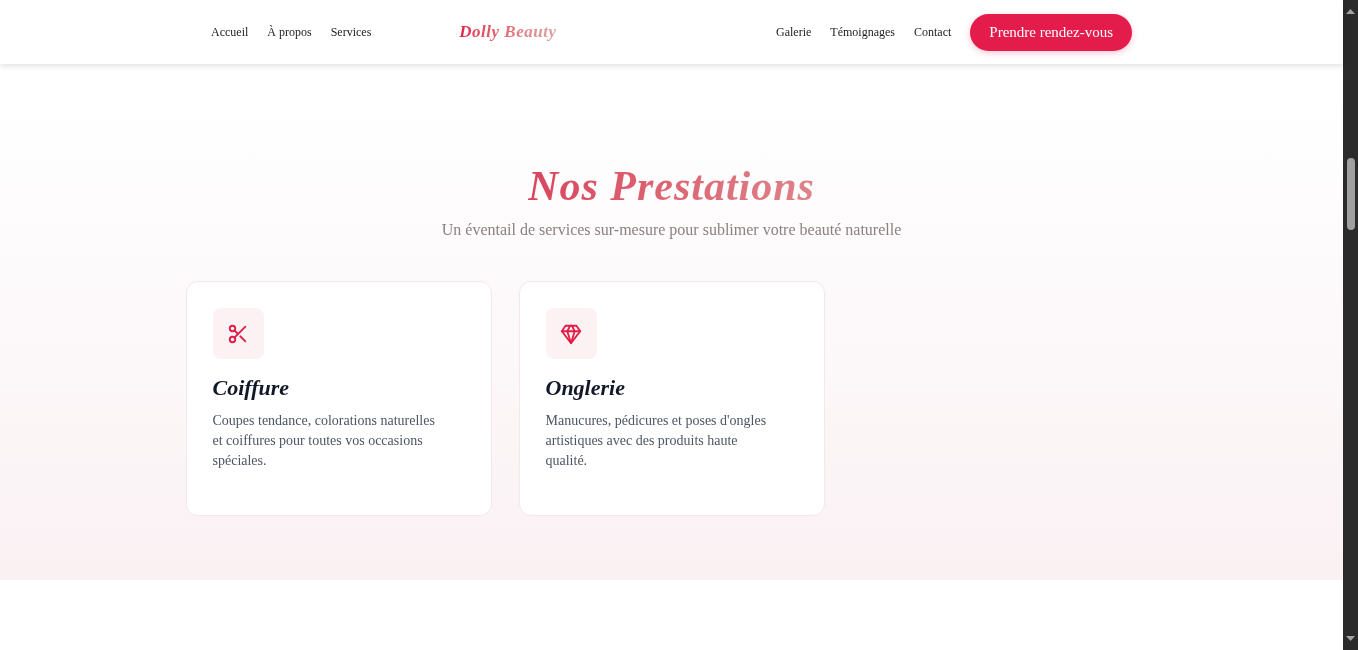  I want to click on scroll-down-arrow-icon, so click(1350, 638).